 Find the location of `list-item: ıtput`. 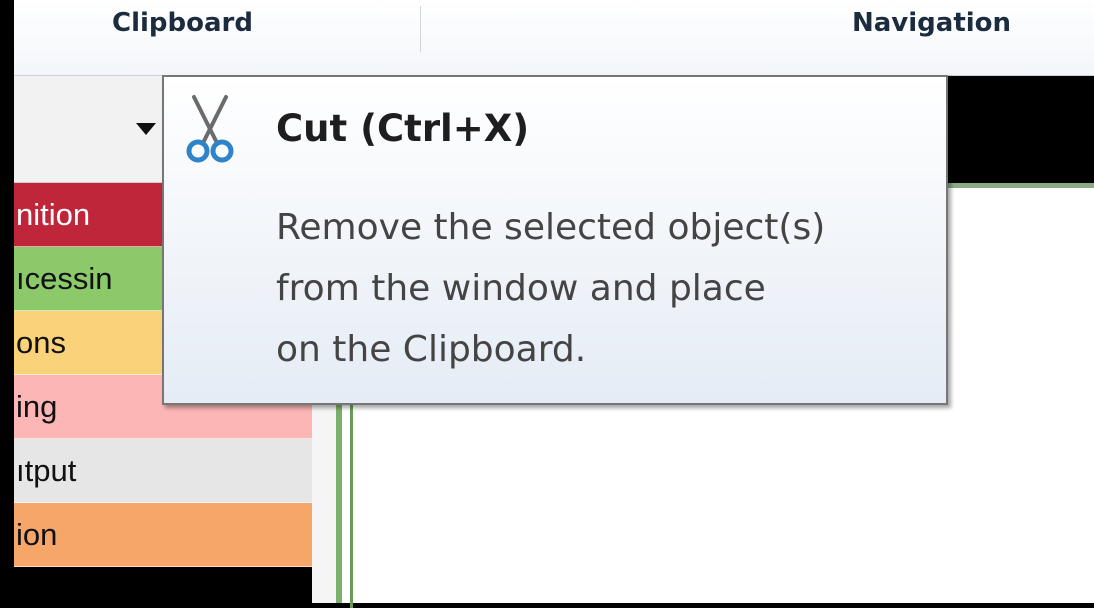

list-item: ıtput is located at coordinates (163, 471).